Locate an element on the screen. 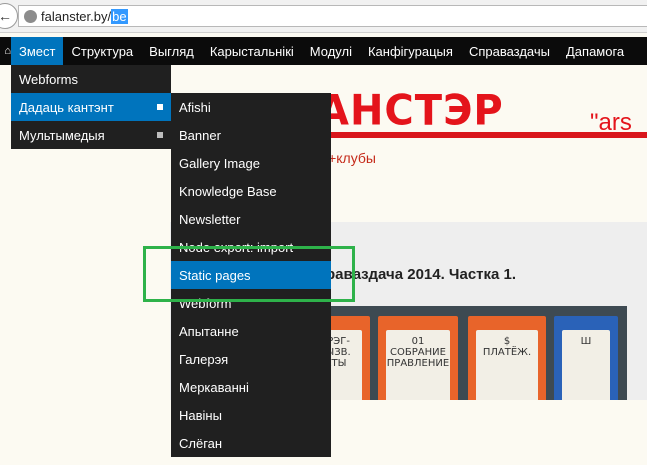 This screenshot has width=647, height=465. back-arrow-icon: ← is located at coordinates (6, 16).